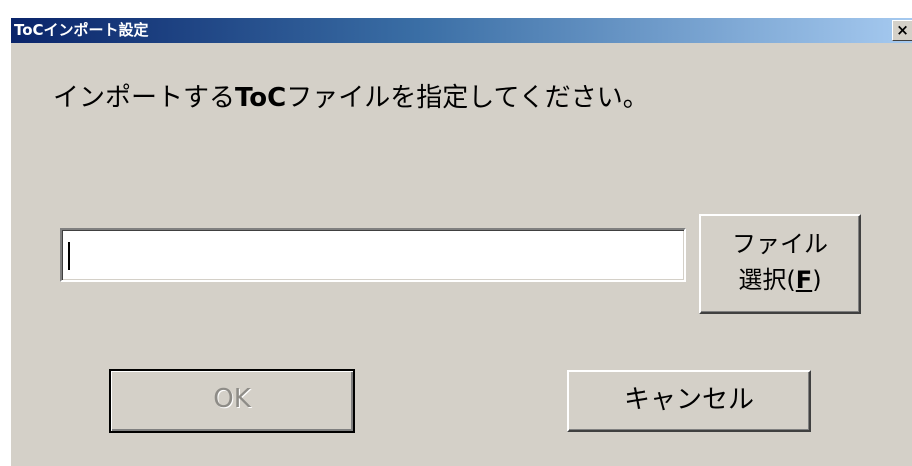 This screenshot has height=466, width=912. I want to click on select-file-button: ファイル 選択(F), so click(780, 264).